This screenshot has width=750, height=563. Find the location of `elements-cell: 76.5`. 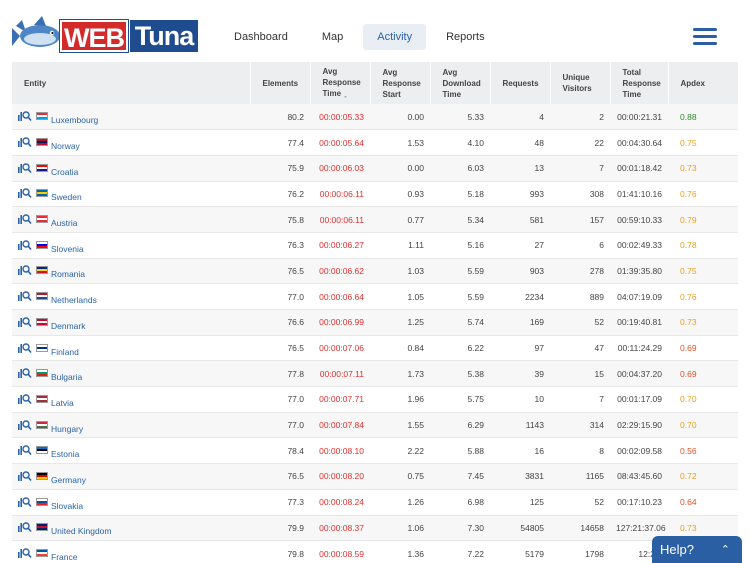

elements-cell: 76.5 is located at coordinates (280, 476).